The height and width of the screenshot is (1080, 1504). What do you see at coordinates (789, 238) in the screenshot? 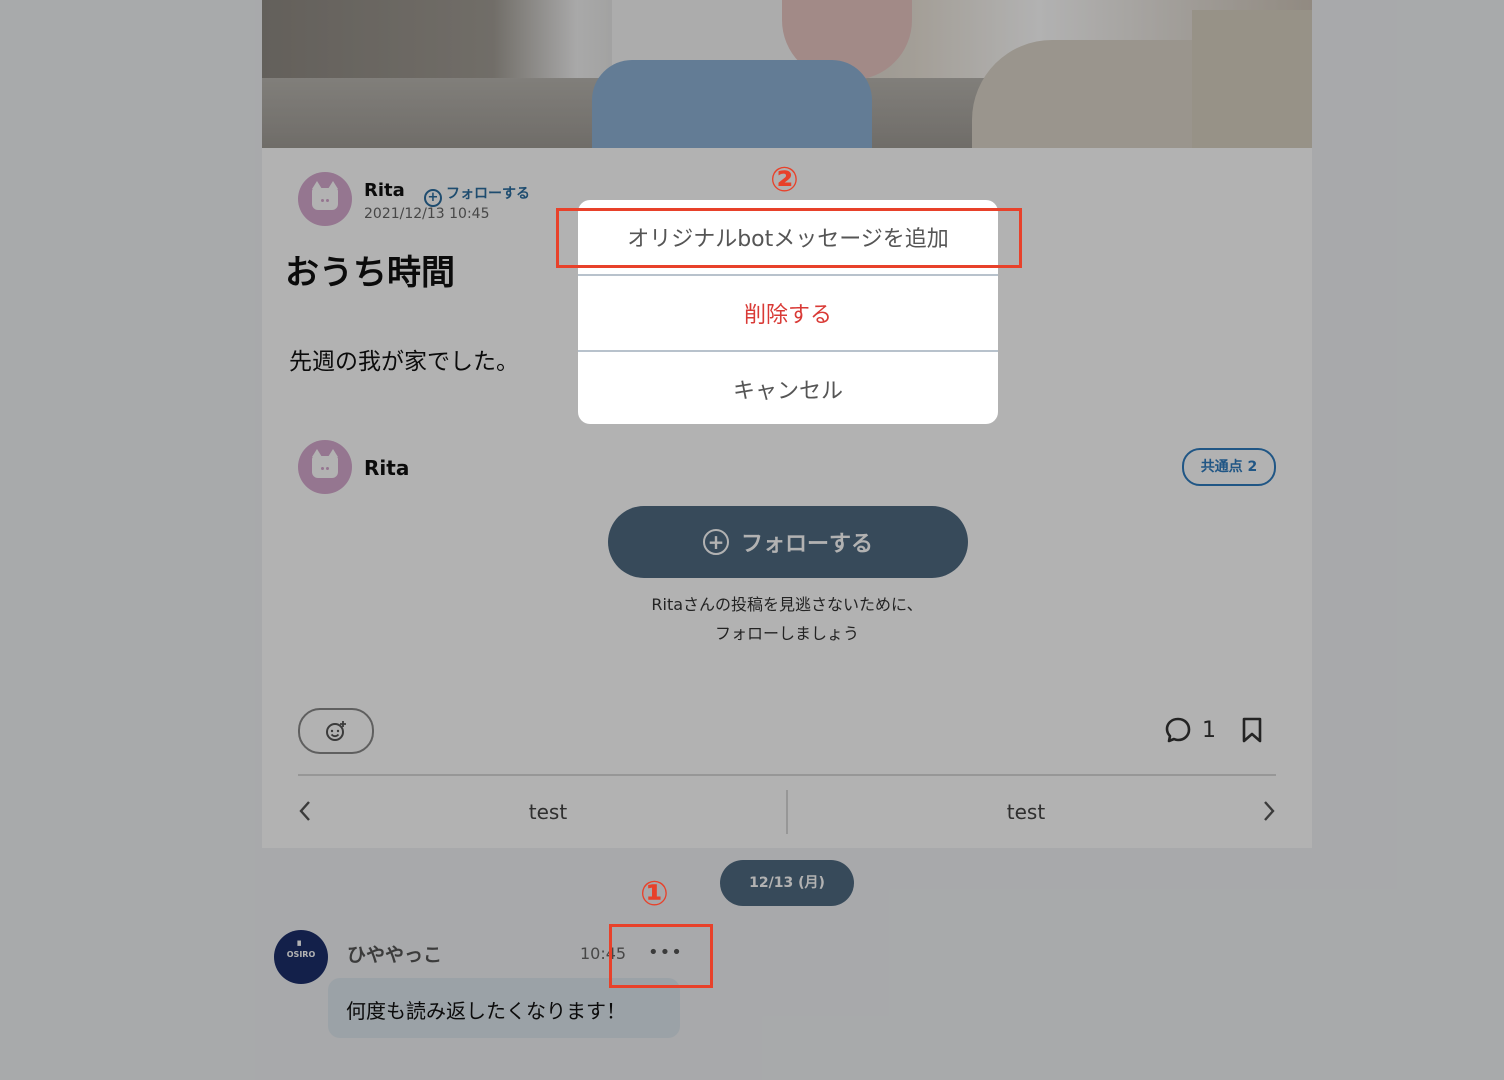
I see `annotation-box-step2` at bounding box center [789, 238].